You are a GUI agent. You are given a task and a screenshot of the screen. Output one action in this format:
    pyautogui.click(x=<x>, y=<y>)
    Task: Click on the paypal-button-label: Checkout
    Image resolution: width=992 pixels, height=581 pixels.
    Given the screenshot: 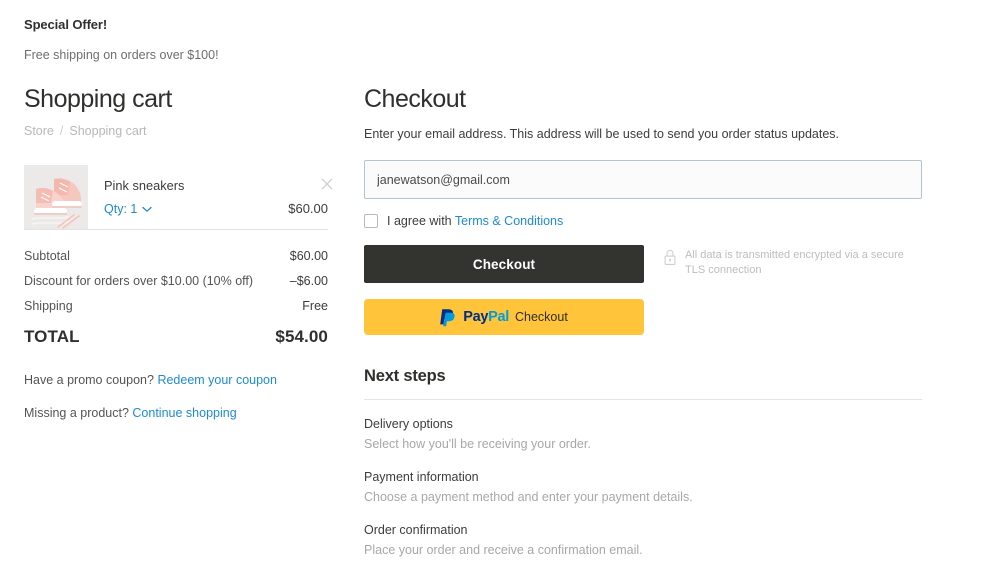 What is the action you would take?
    pyautogui.click(x=541, y=317)
    